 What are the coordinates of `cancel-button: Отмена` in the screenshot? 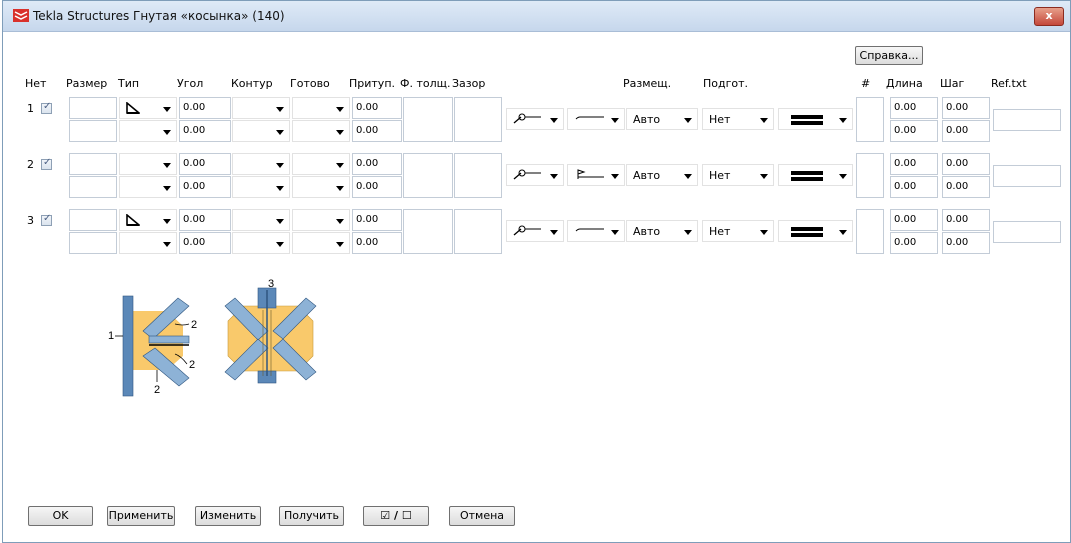 It's located at (482, 516).